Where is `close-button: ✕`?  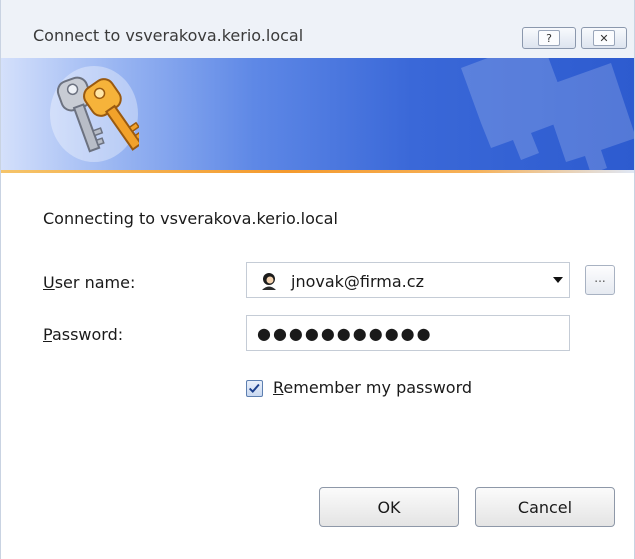 close-button: ✕ is located at coordinates (604, 38).